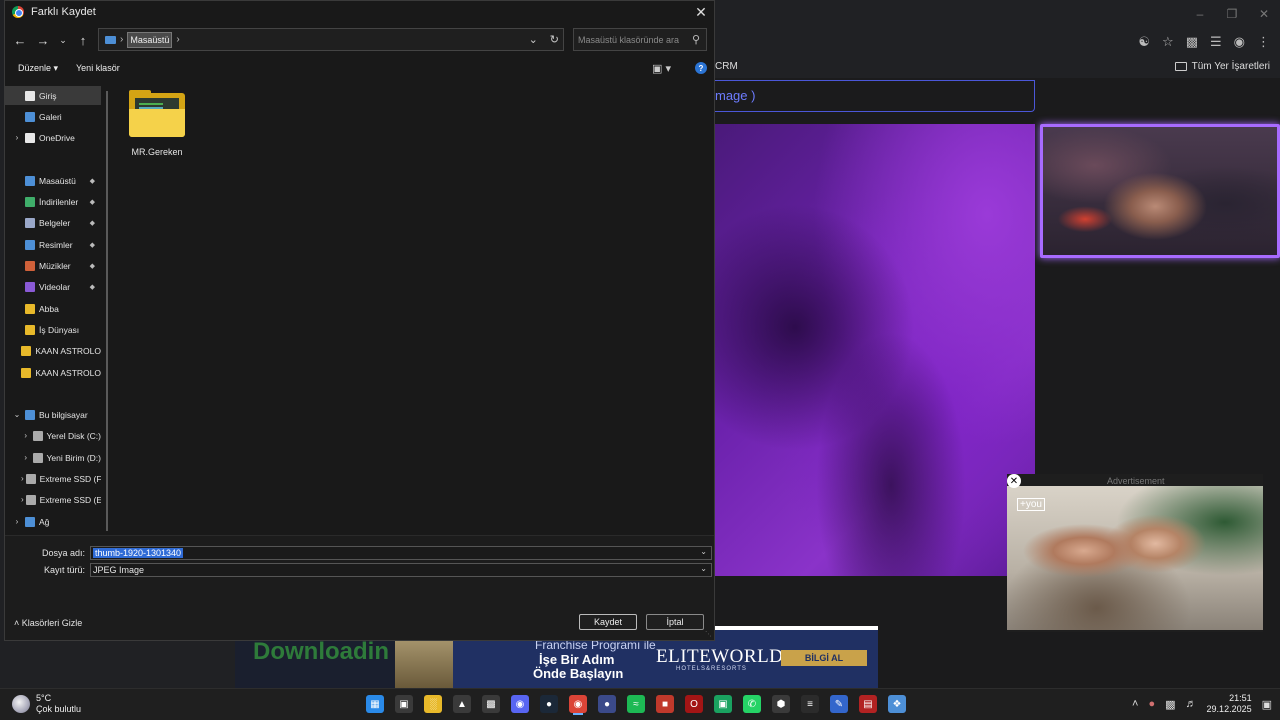 The width and height of the screenshot is (1280, 720). Describe the element at coordinates (578, 704) in the screenshot. I see `chrome-icon: ◉` at that location.